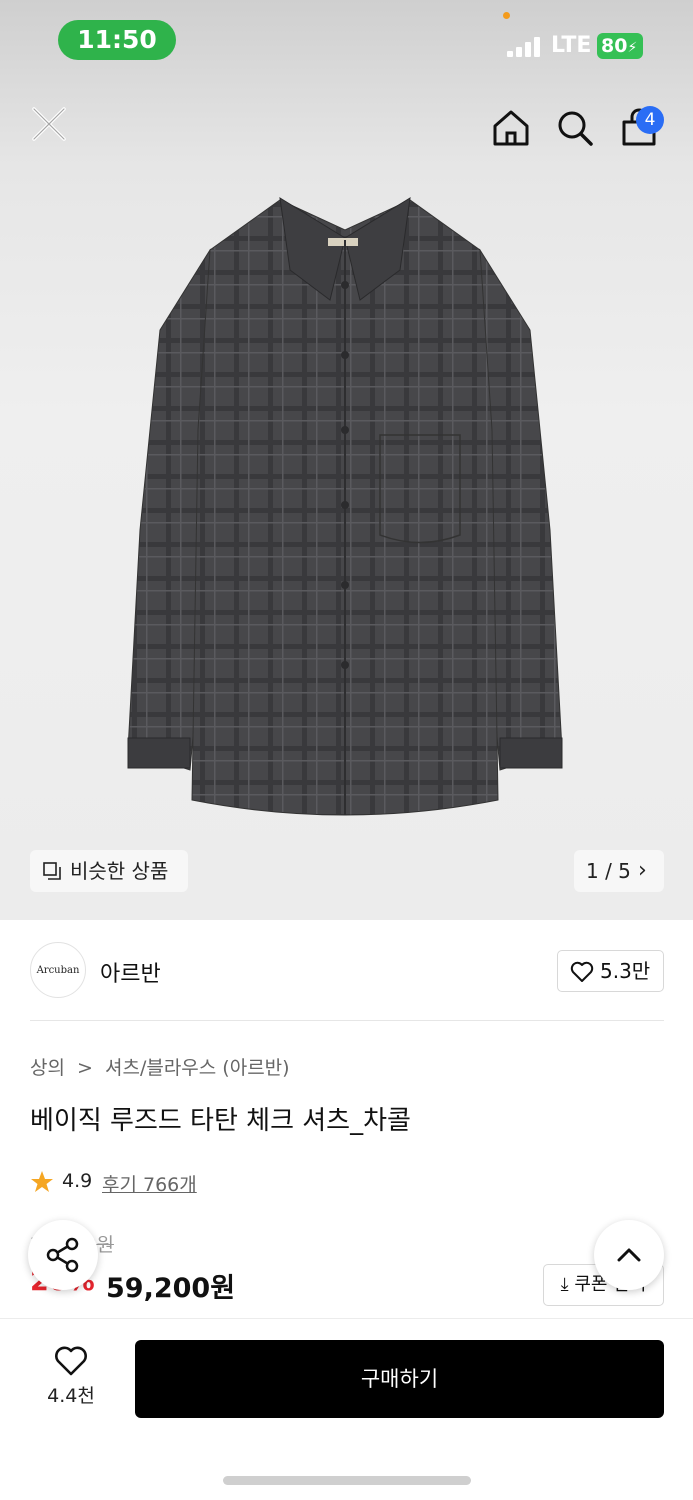 This screenshot has height=1500, width=693. I want to click on sale-price: 59,200원, so click(171, 1288).